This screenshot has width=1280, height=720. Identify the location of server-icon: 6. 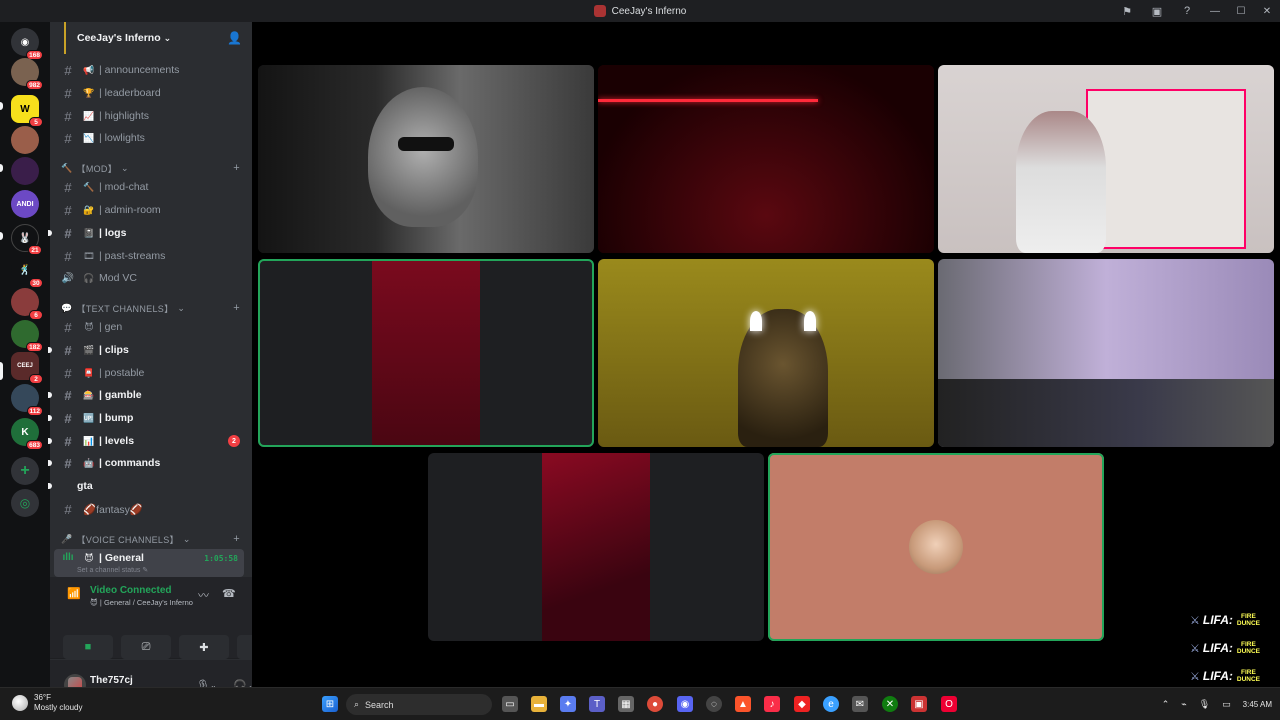
(27, 304).